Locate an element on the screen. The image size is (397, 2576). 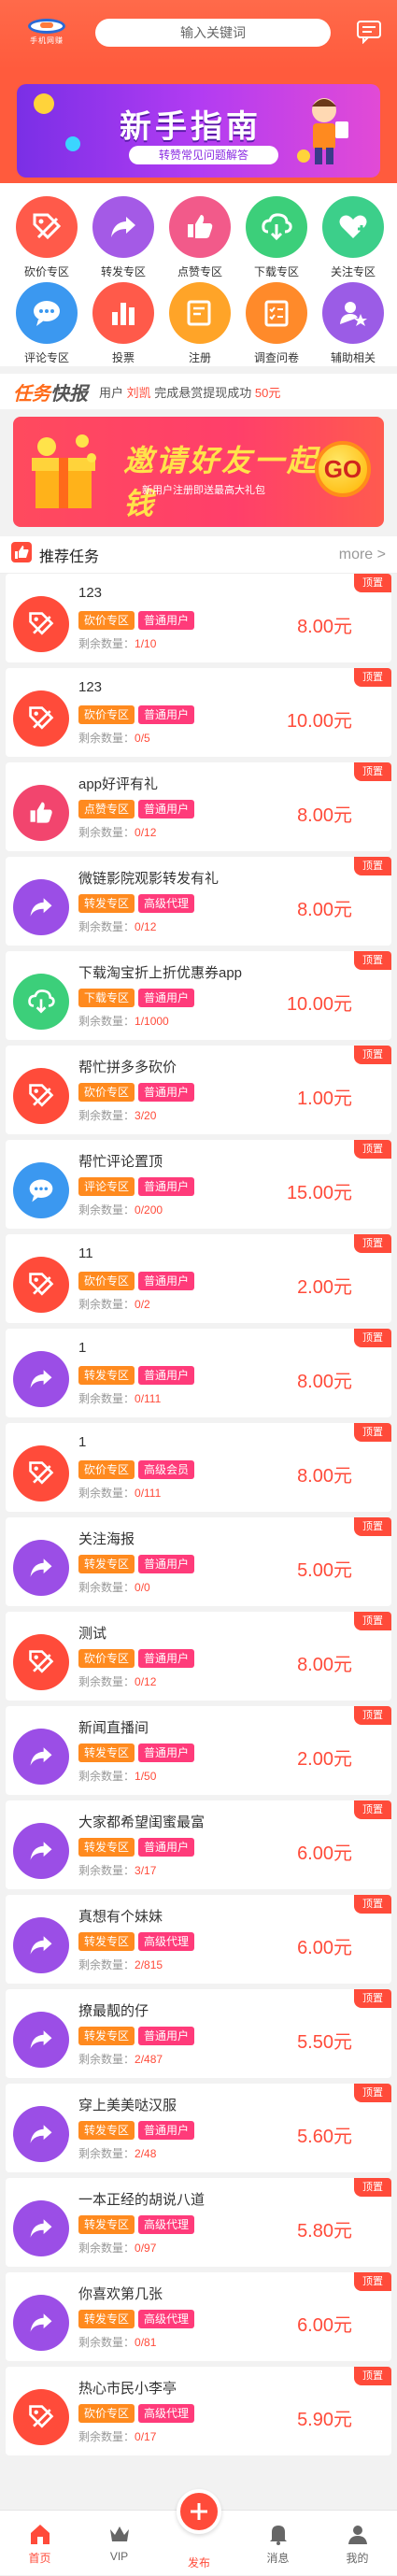
category-vote: 投票 is located at coordinates (123, 323).